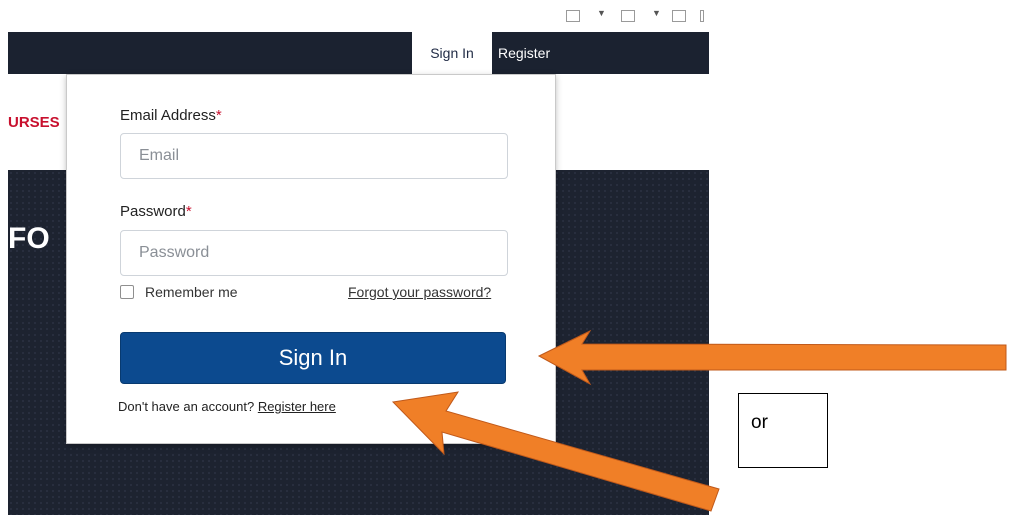  What do you see at coordinates (783, 430) in the screenshot?
I see `or-note-box: or` at bounding box center [783, 430].